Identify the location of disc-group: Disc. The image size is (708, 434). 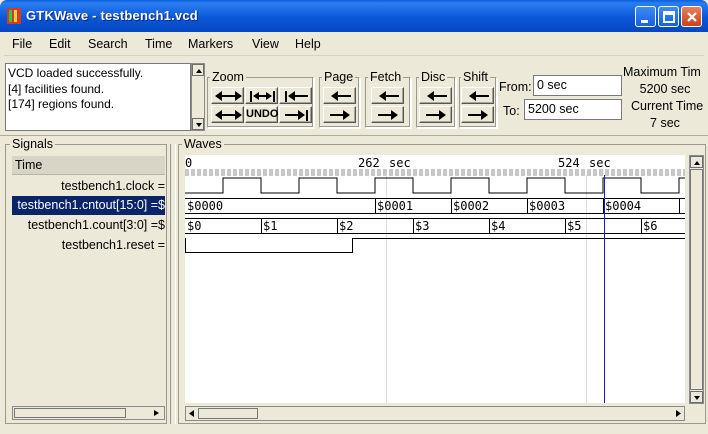
(436, 99).